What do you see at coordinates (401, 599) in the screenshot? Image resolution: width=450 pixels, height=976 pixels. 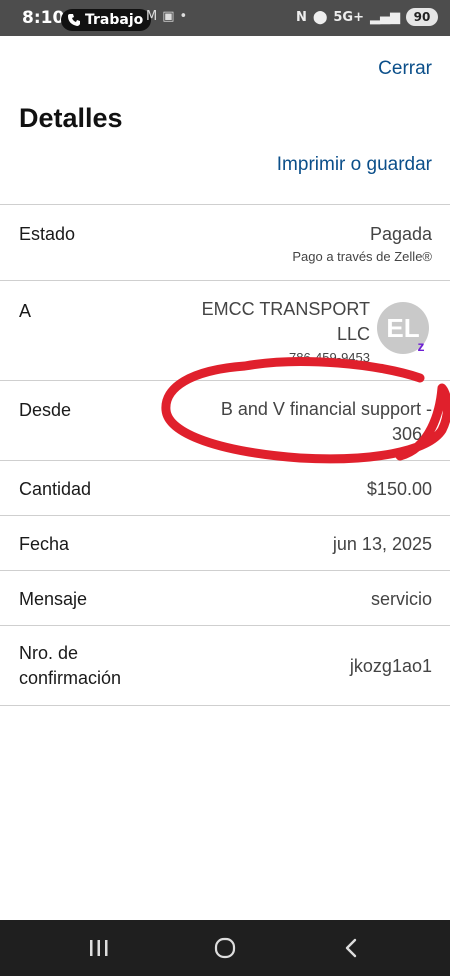 I see `message-value: servicio` at bounding box center [401, 599].